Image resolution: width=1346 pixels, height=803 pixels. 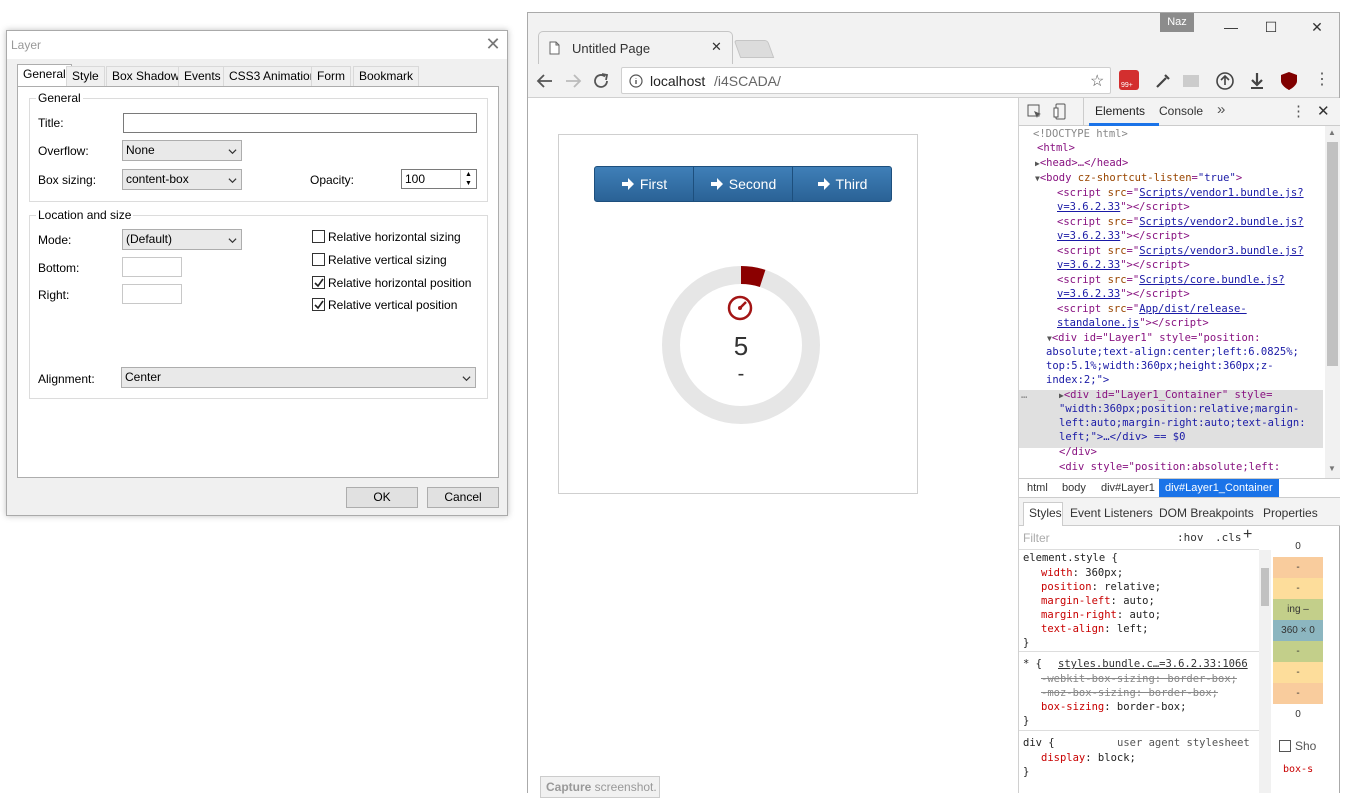 I want to click on dom-script-row: <script src="Scripts/vendor1.bundle.js?, so click(x=1180, y=193).